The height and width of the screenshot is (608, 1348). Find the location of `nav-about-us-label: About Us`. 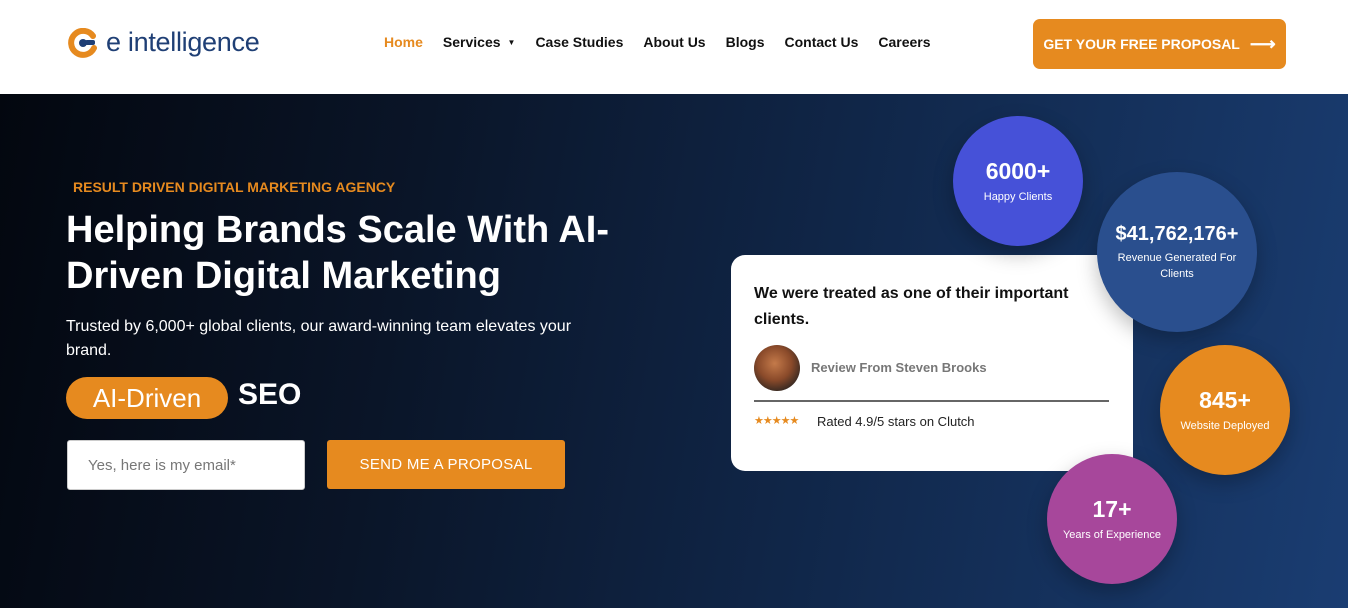

nav-about-us-label: About Us is located at coordinates (674, 42).